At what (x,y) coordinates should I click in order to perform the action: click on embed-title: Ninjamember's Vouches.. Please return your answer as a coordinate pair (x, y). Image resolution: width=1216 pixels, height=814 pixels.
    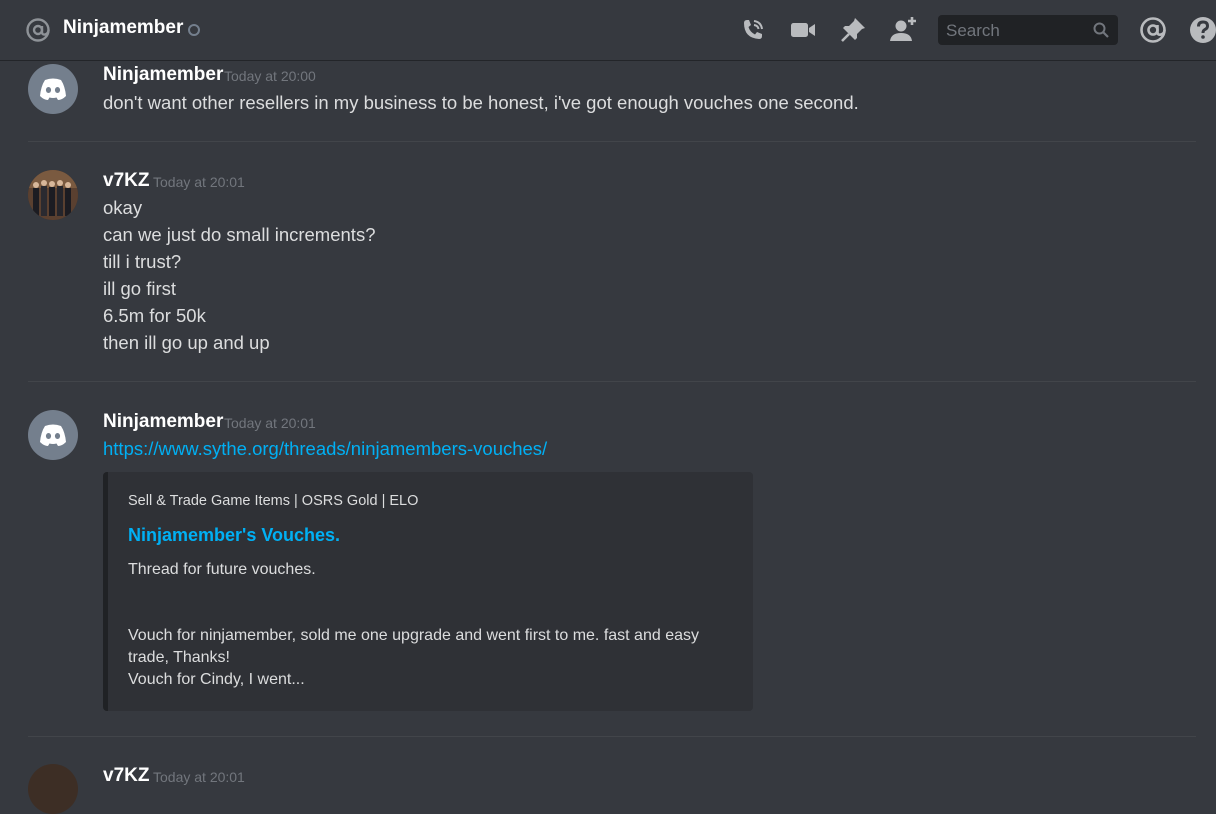
    Looking at the image, I should click on (234, 535).